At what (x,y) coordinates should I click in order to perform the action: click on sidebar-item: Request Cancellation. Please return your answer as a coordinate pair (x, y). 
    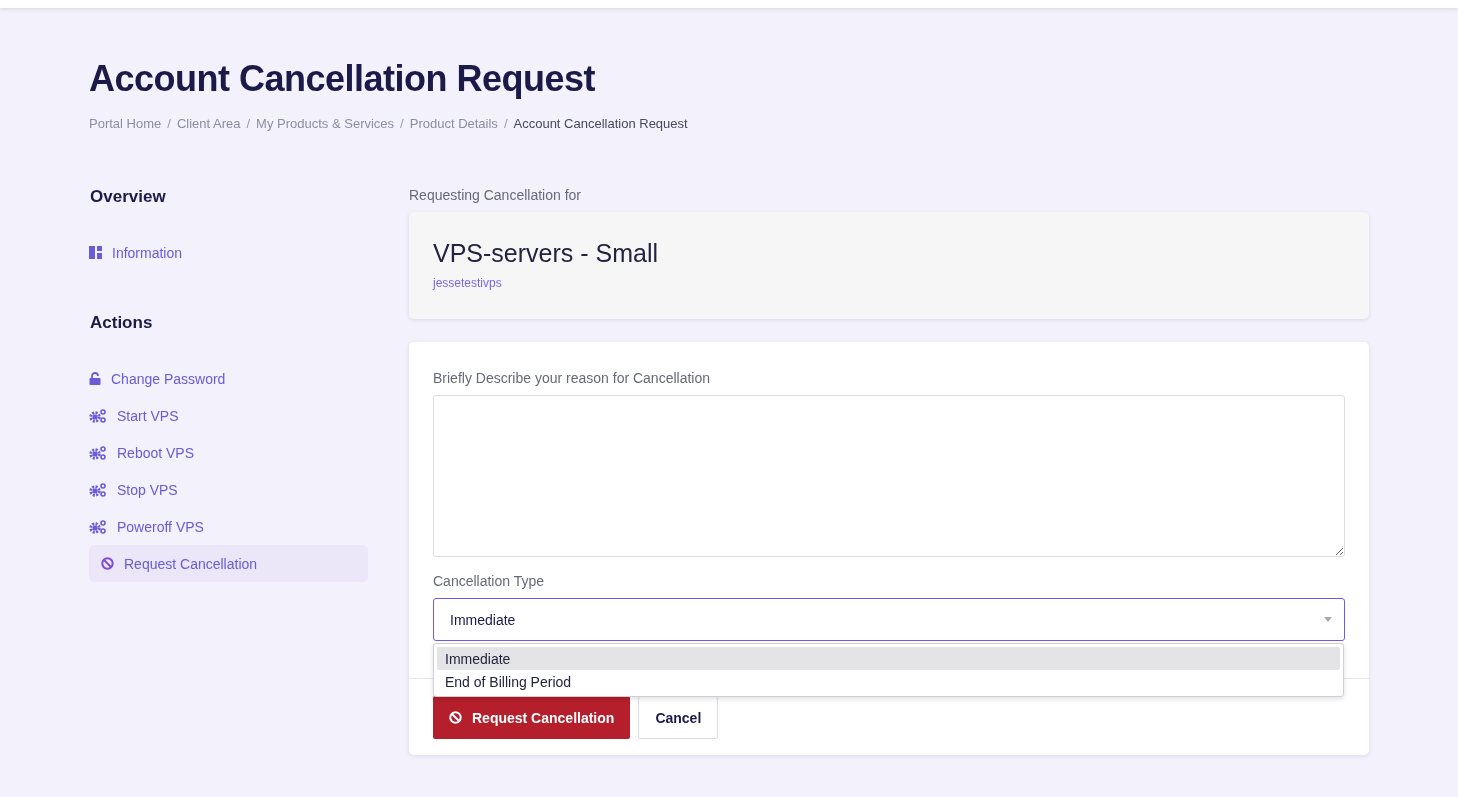
    Looking at the image, I should click on (228, 563).